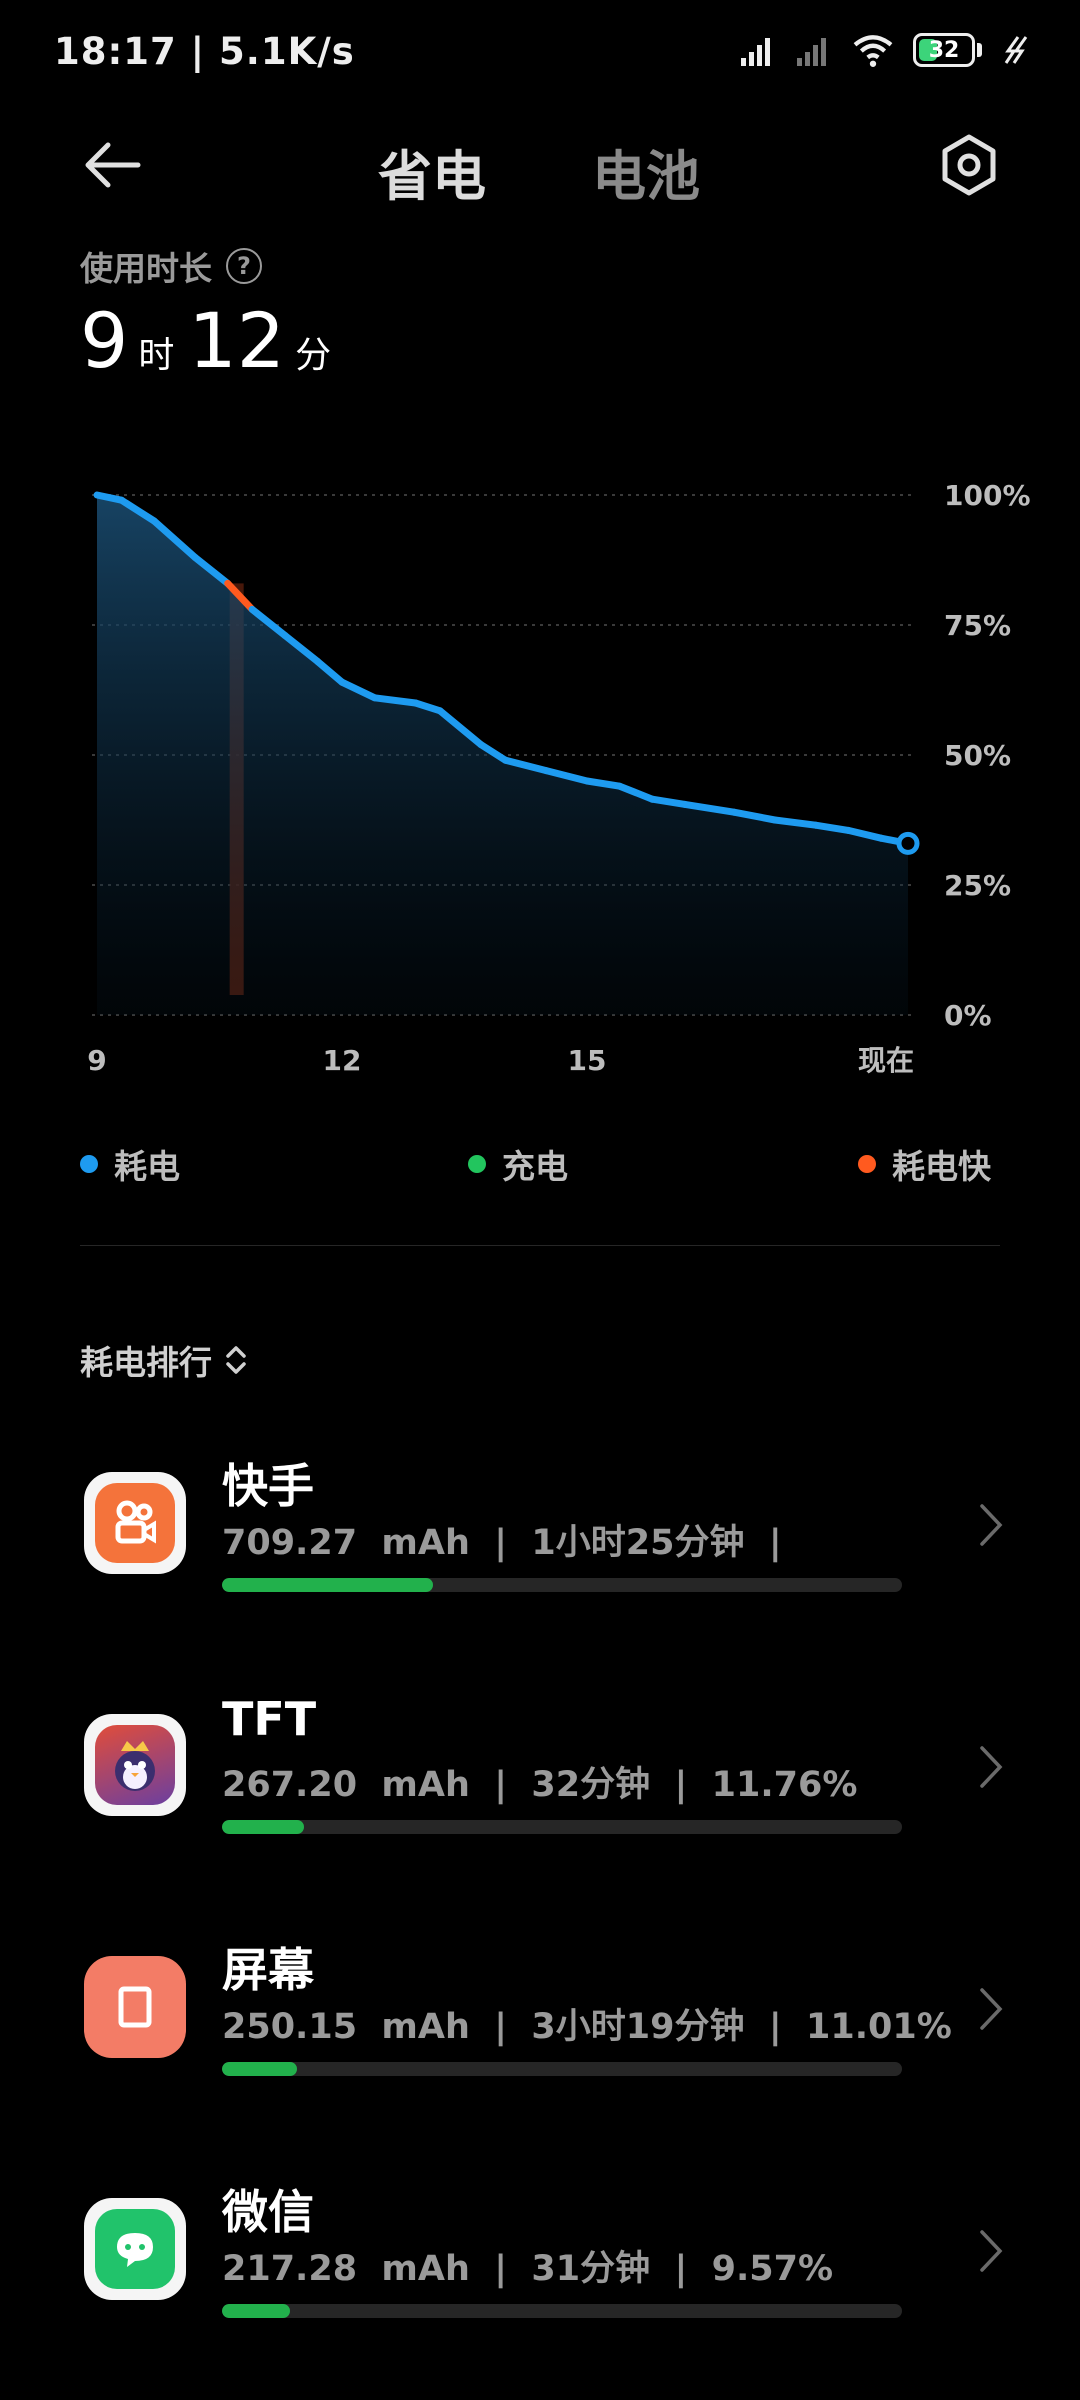 This screenshot has height=2400, width=1080. What do you see at coordinates (432, 171) in the screenshot?
I see `tab-power-saving: 省电` at bounding box center [432, 171].